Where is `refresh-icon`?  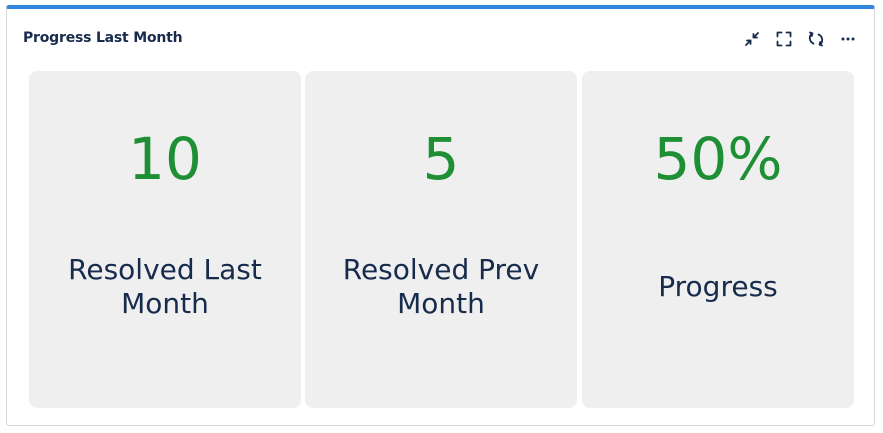
refresh-icon is located at coordinates (816, 39).